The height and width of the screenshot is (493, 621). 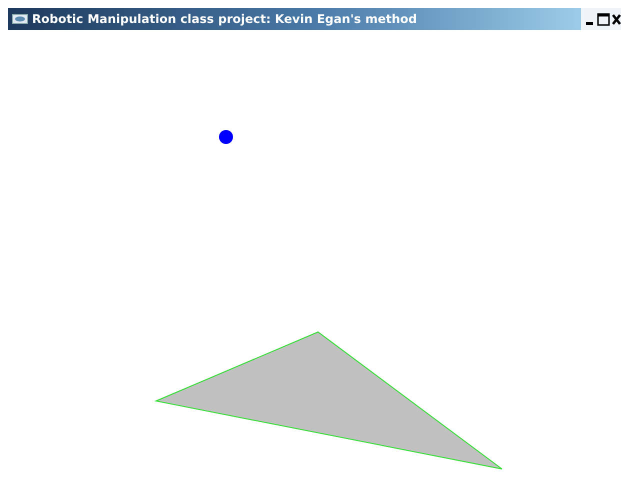 I want to click on point-marker, so click(x=226, y=137).